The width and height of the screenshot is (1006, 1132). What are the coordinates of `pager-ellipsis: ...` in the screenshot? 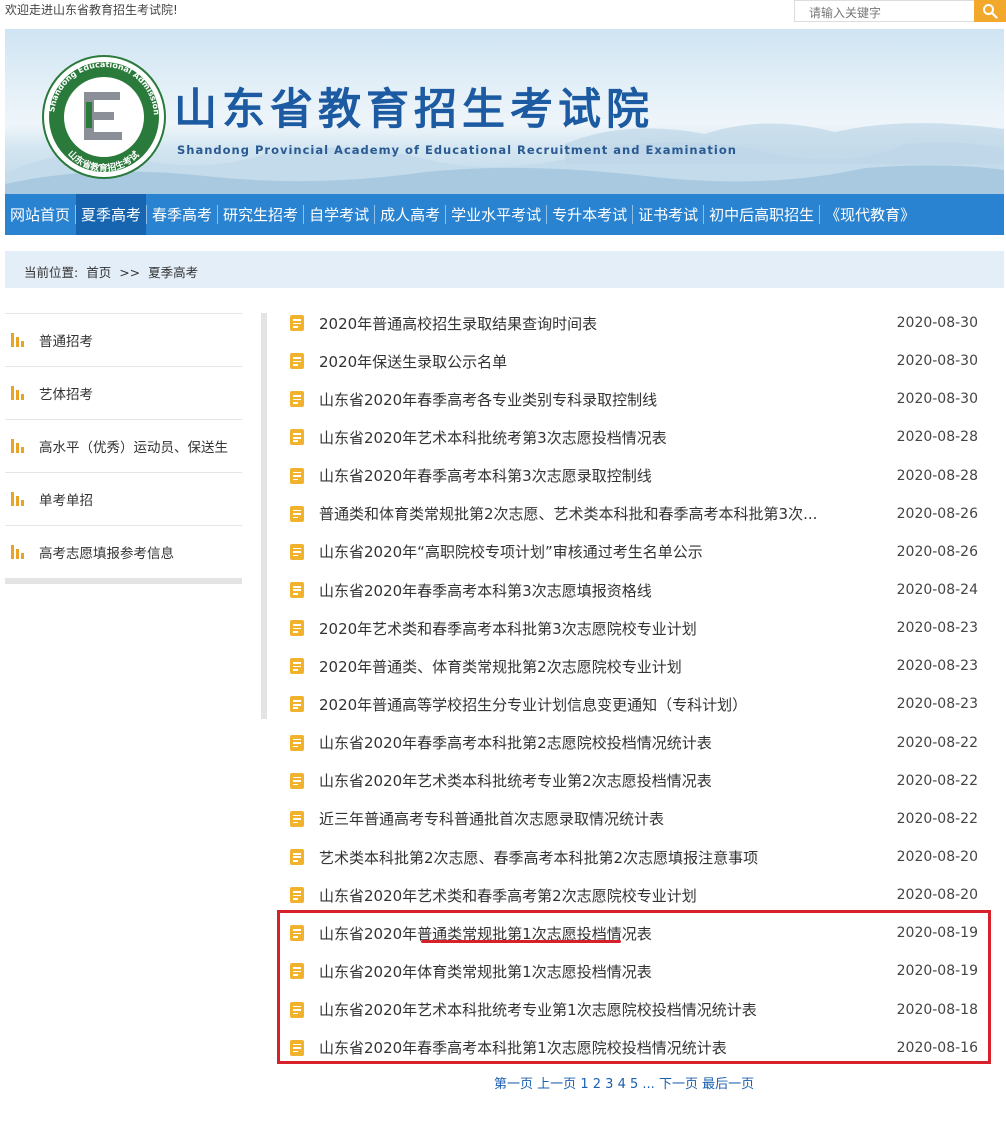 It's located at (648, 1084).